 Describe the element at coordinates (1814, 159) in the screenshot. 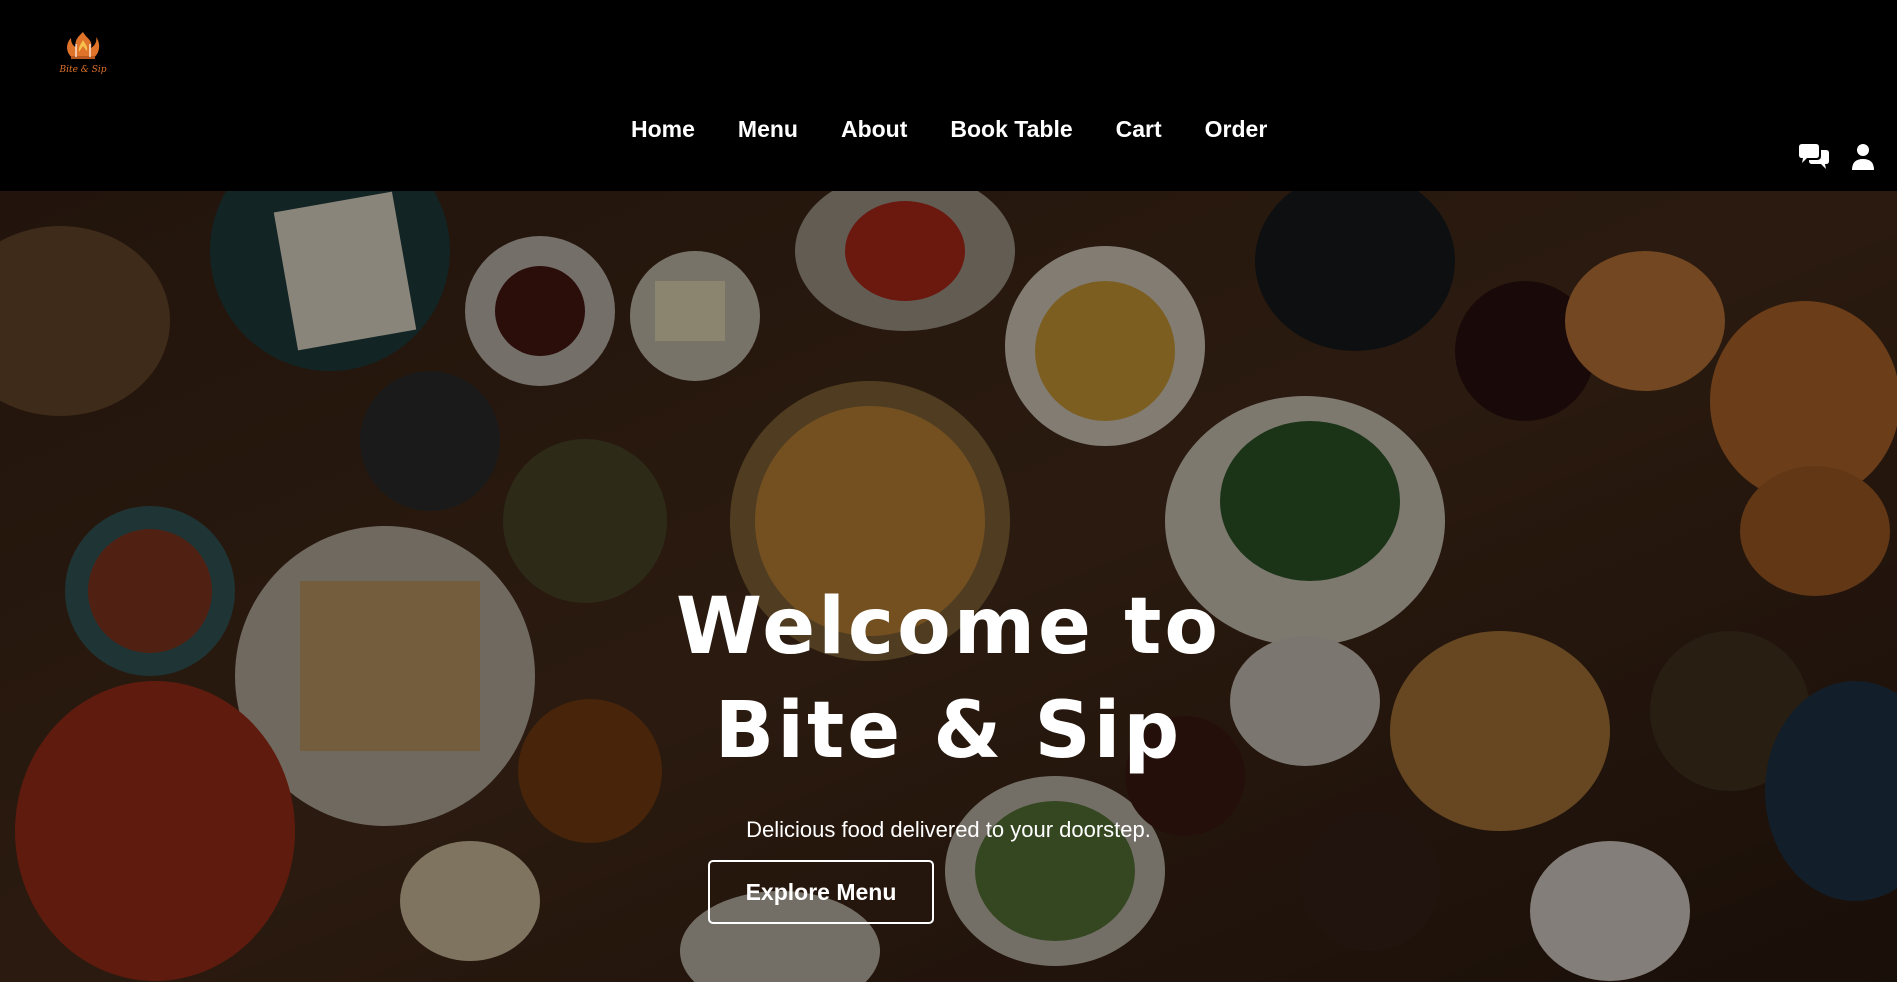

I see `chat-bubbles-icon` at that location.